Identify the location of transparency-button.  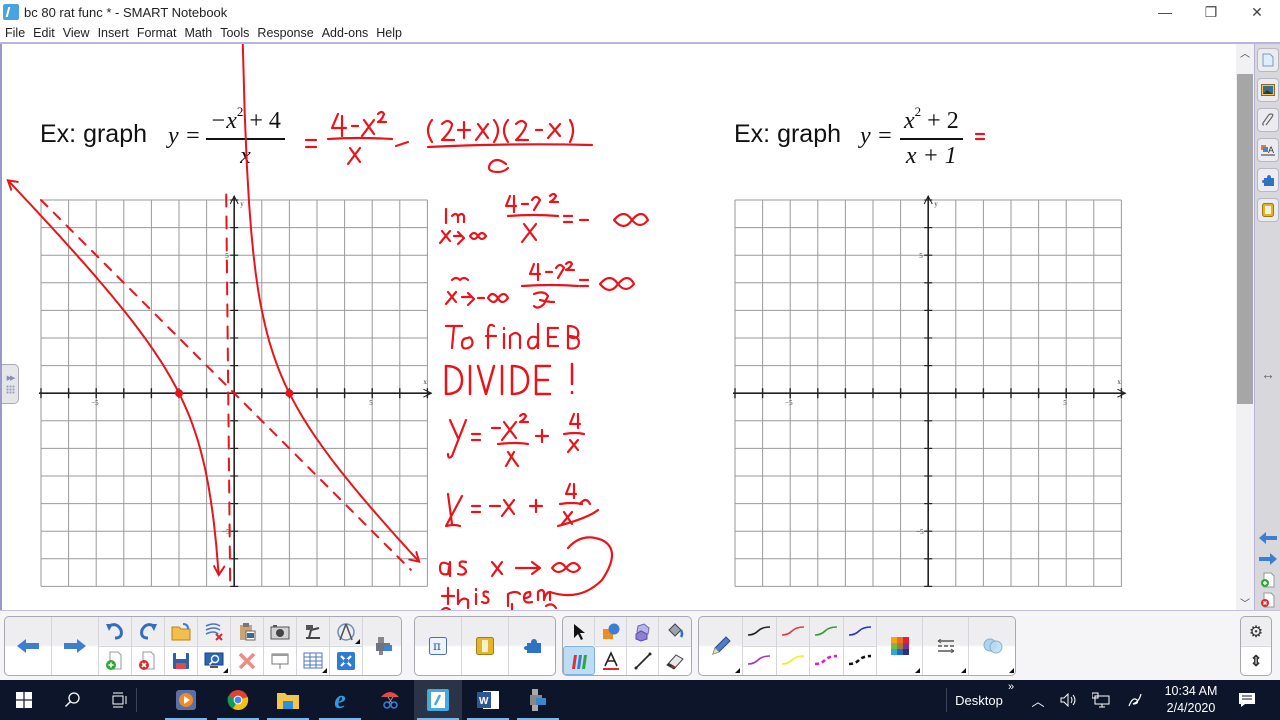
(992, 646).